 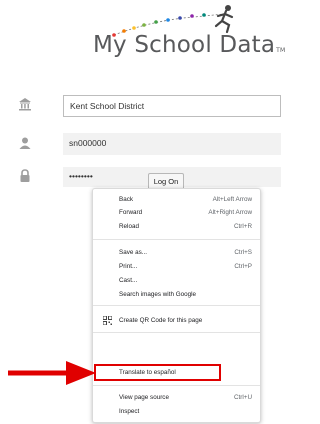 What do you see at coordinates (186, 253) in the screenshot?
I see `menu-item-save-as: Save as... Ctrl+S` at bounding box center [186, 253].